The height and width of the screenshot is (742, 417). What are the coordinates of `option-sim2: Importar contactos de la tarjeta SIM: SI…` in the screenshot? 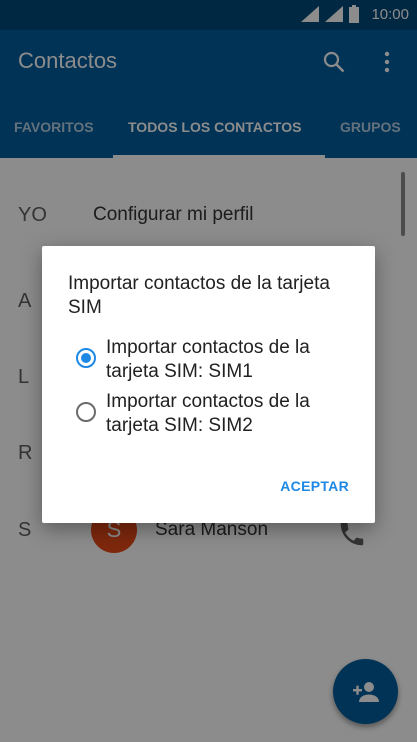 It's located at (219, 414).